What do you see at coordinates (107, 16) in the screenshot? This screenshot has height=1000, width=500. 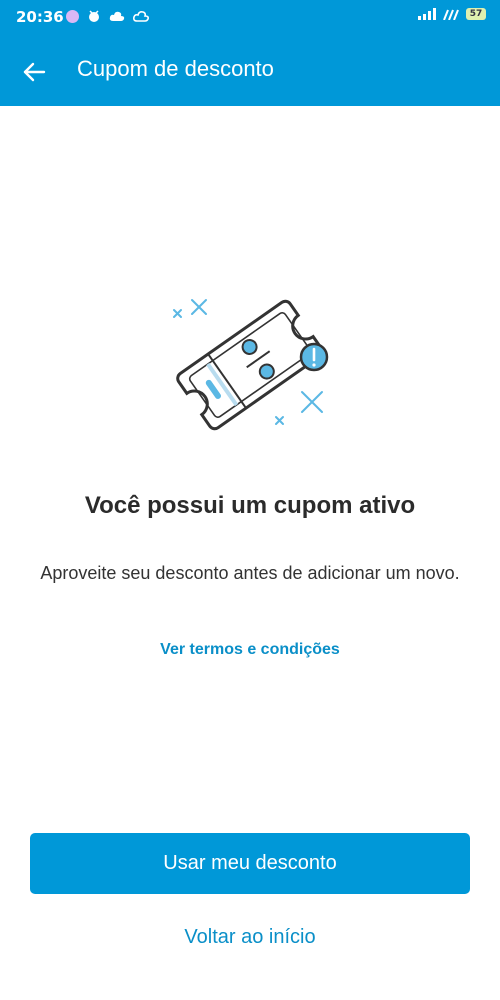 I see `notification-icons` at bounding box center [107, 16].